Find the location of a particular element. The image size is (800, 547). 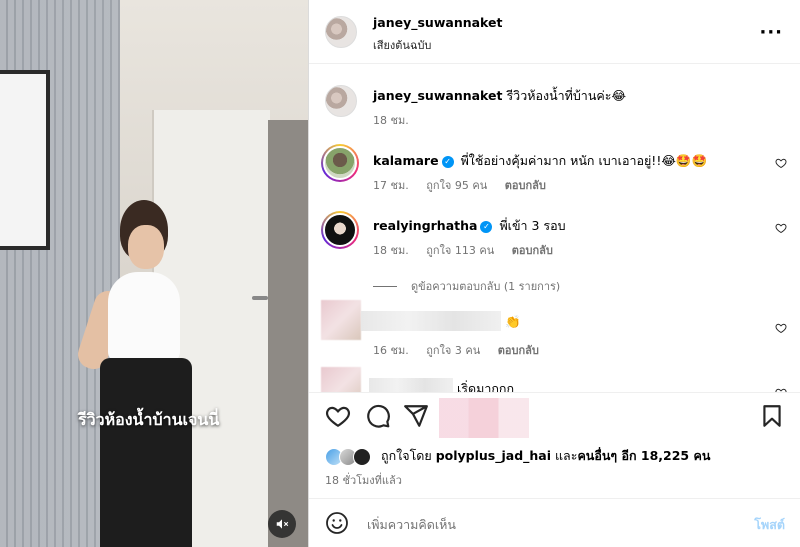

share-icon is located at coordinates (416, 416).